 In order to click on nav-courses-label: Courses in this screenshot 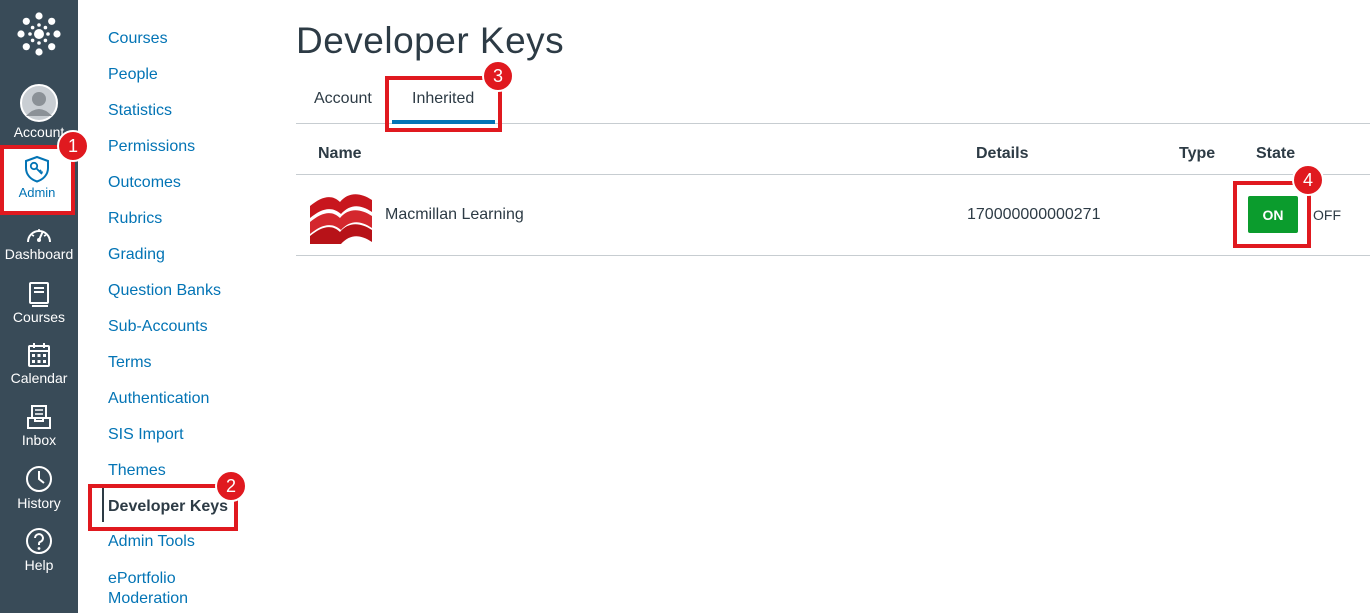, I will do `click(39, 317)`.